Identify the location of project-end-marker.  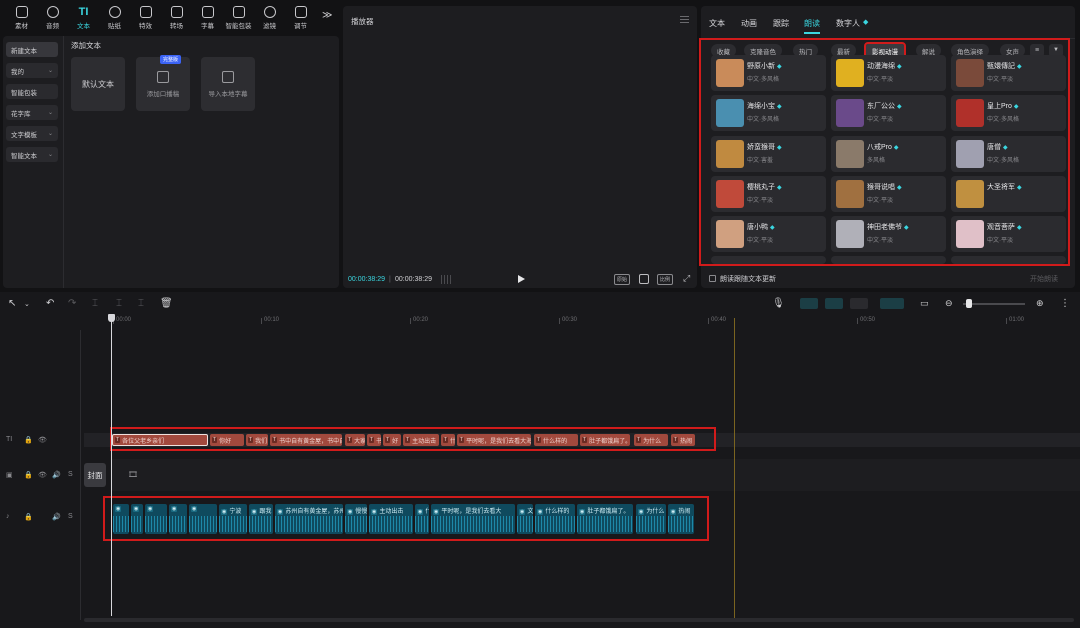
(734, 468).